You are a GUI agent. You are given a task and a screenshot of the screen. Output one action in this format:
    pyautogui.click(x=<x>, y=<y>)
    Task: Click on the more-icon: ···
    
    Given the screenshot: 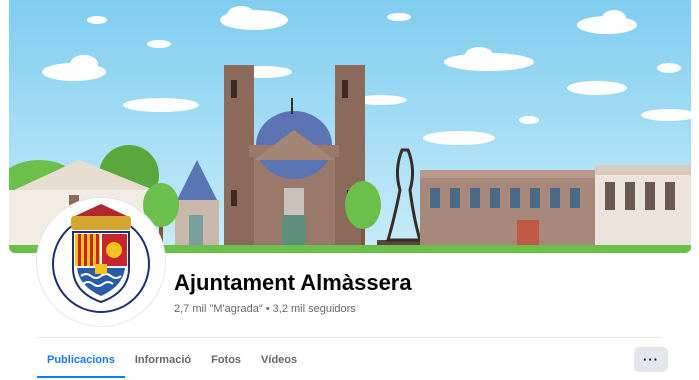 What is the action you would take?
    pyautogui.click(x=651, y=359)
    